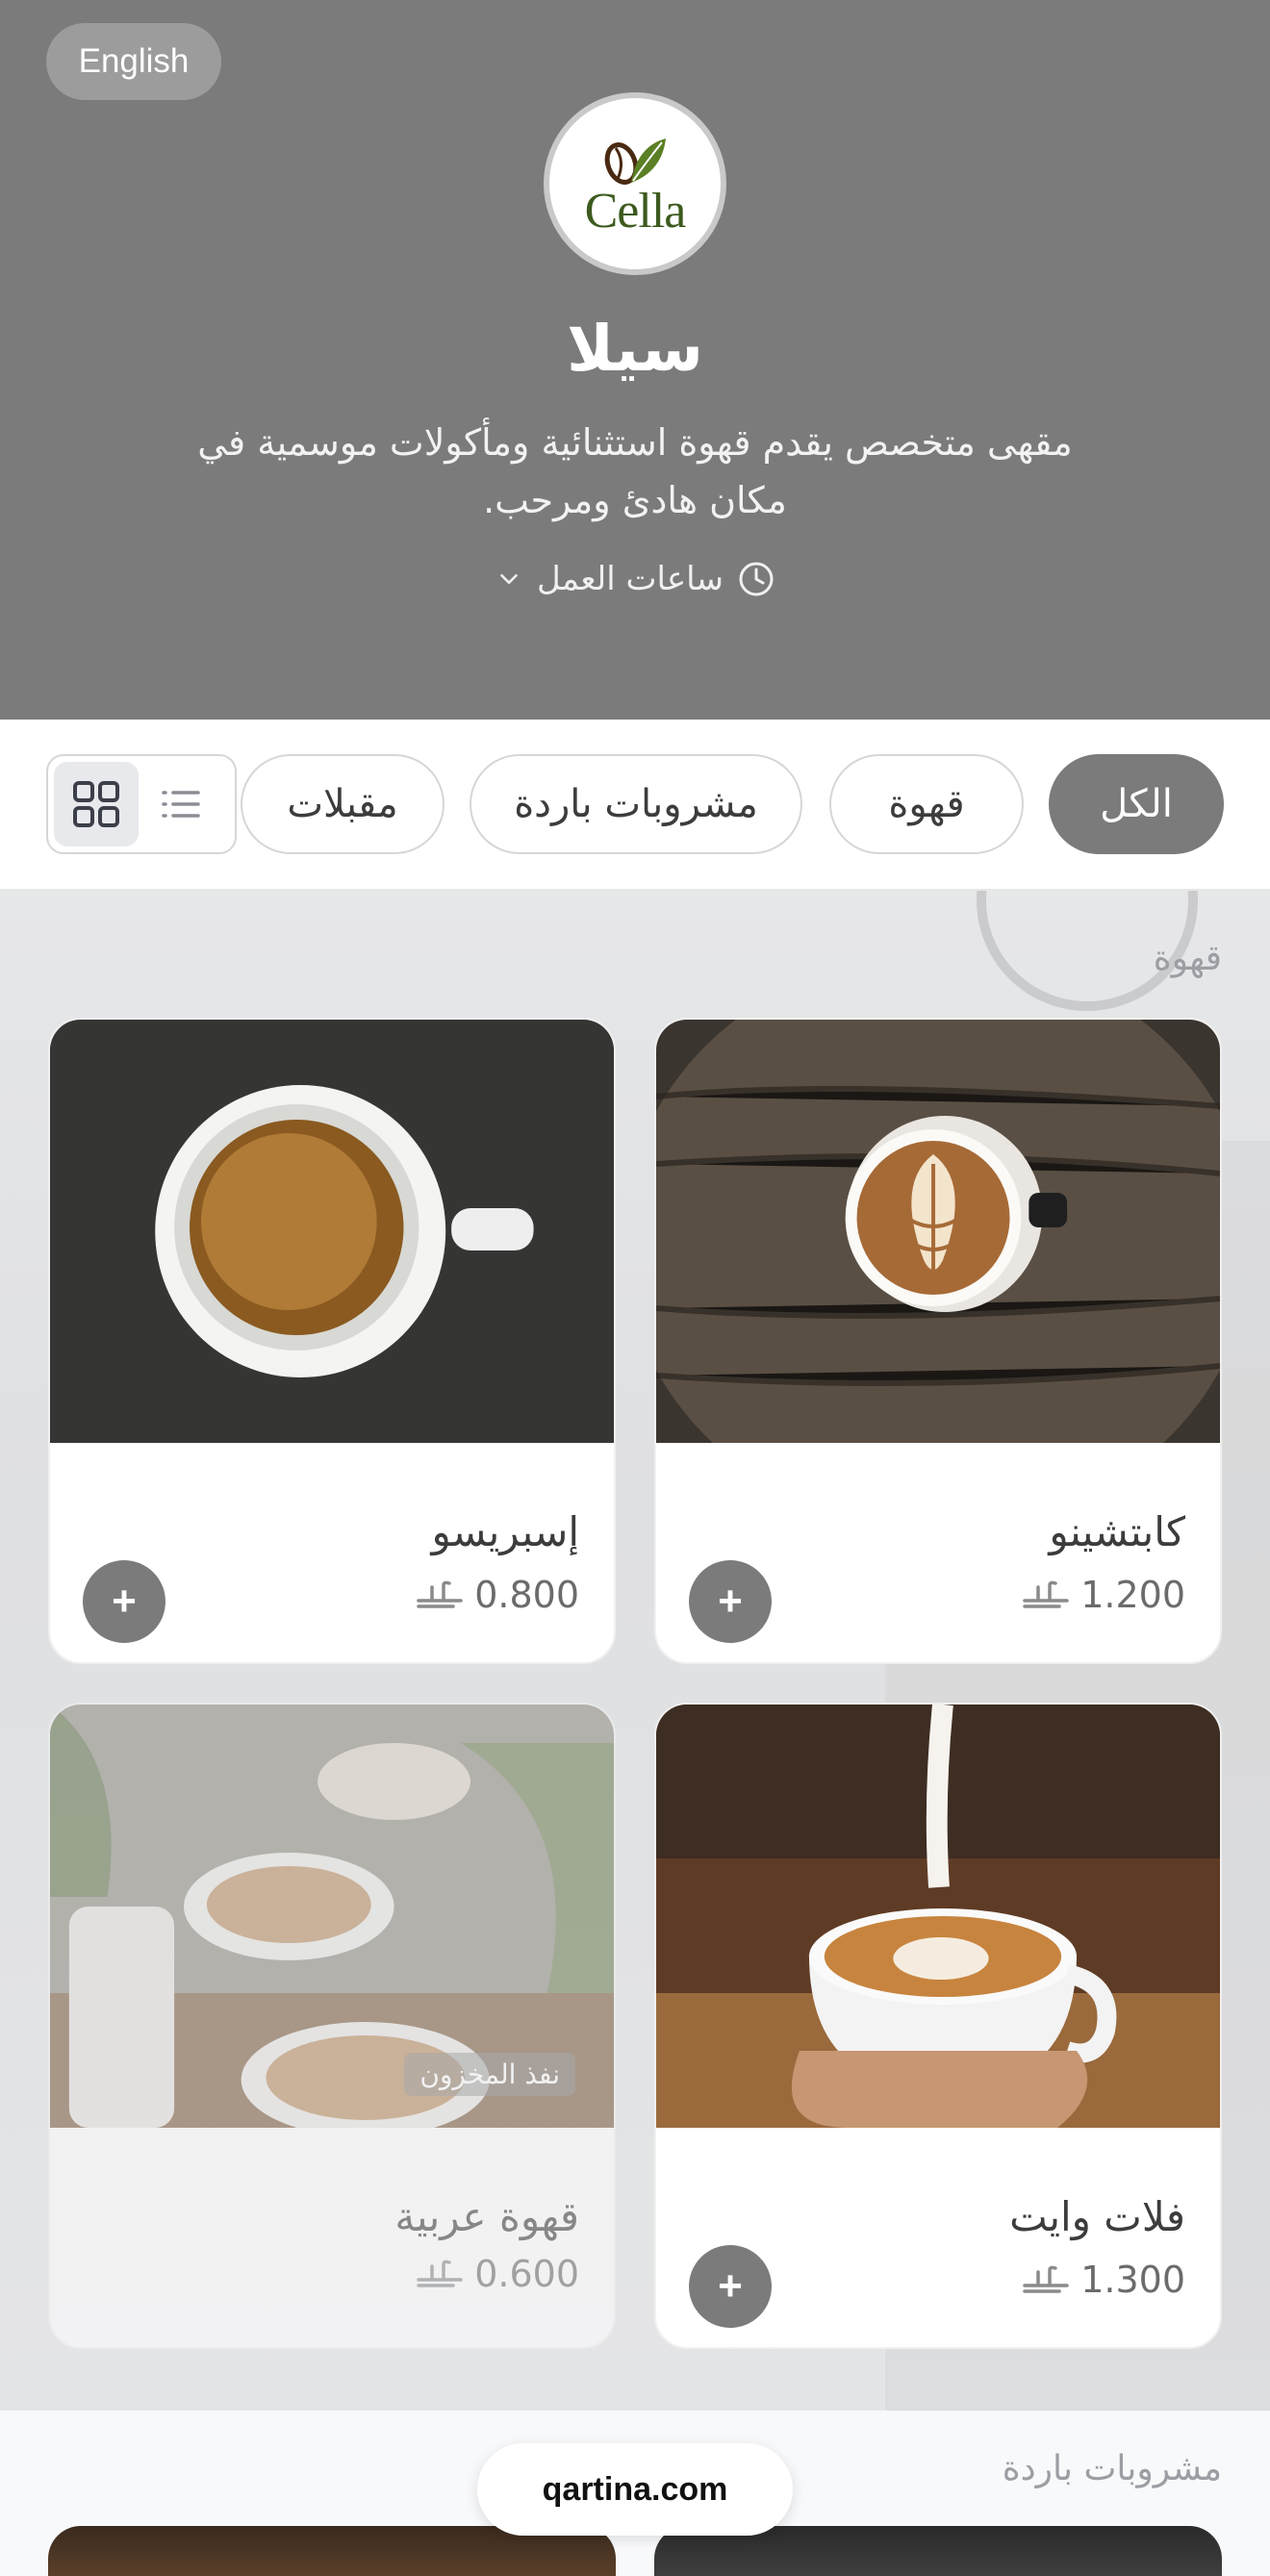 This screenshot has width=1270, height=2576. Describe the element at coordinates (505, 1532) in the screenshot. I see `menu-item-name: إسبريسو` at that location.